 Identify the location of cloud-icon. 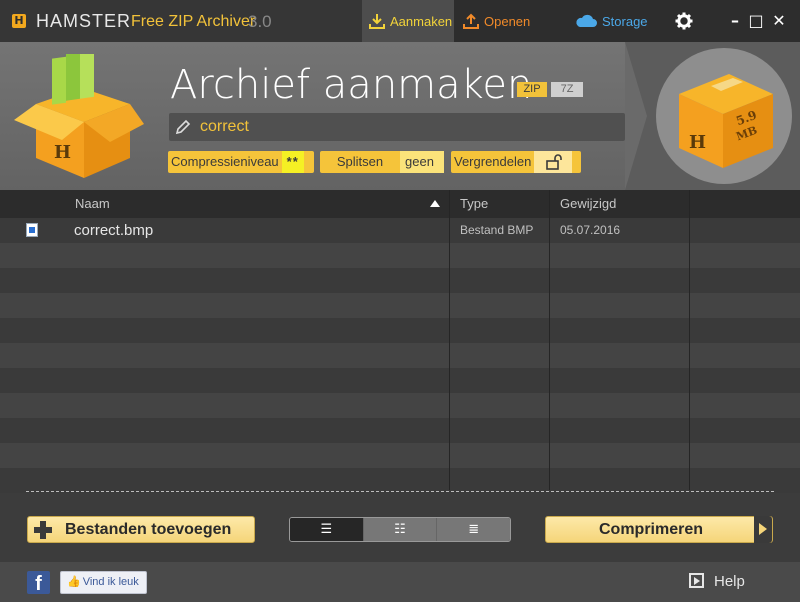
(586, 20).